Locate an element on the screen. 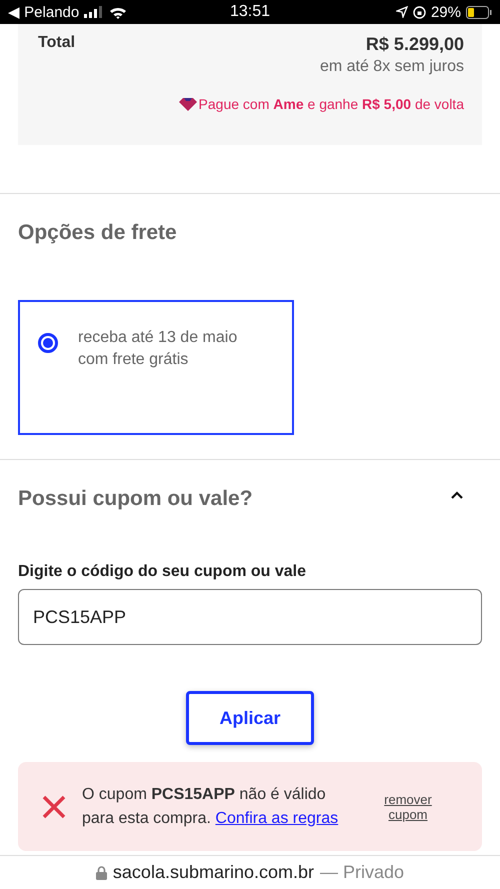  shipping-option: receba até 13 de maio com frete grátis is located at coordinates (156, 367).